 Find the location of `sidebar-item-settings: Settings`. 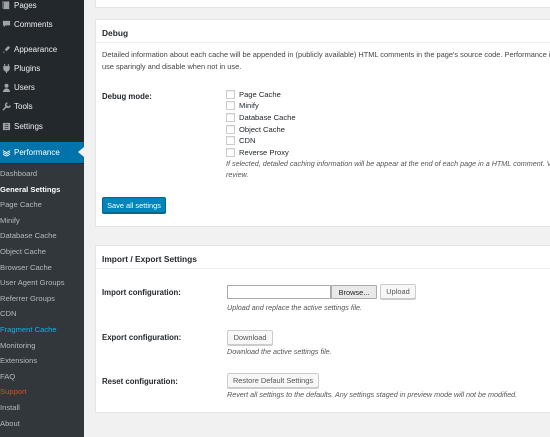

sidebar-item-settings: Settings is located at coordinates (42, 126).